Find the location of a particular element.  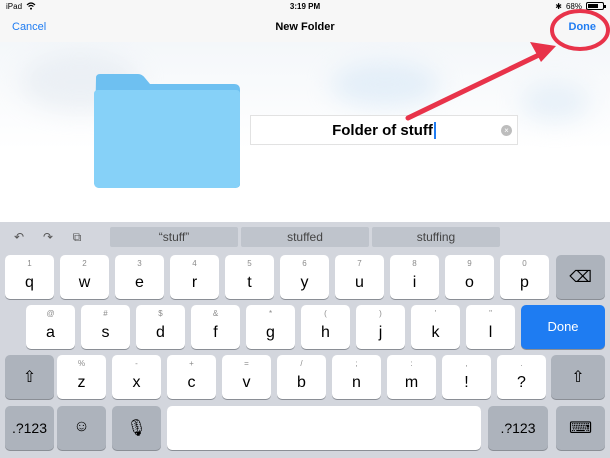

delete-icon: ⌫ is located at coordinates (580, 277).